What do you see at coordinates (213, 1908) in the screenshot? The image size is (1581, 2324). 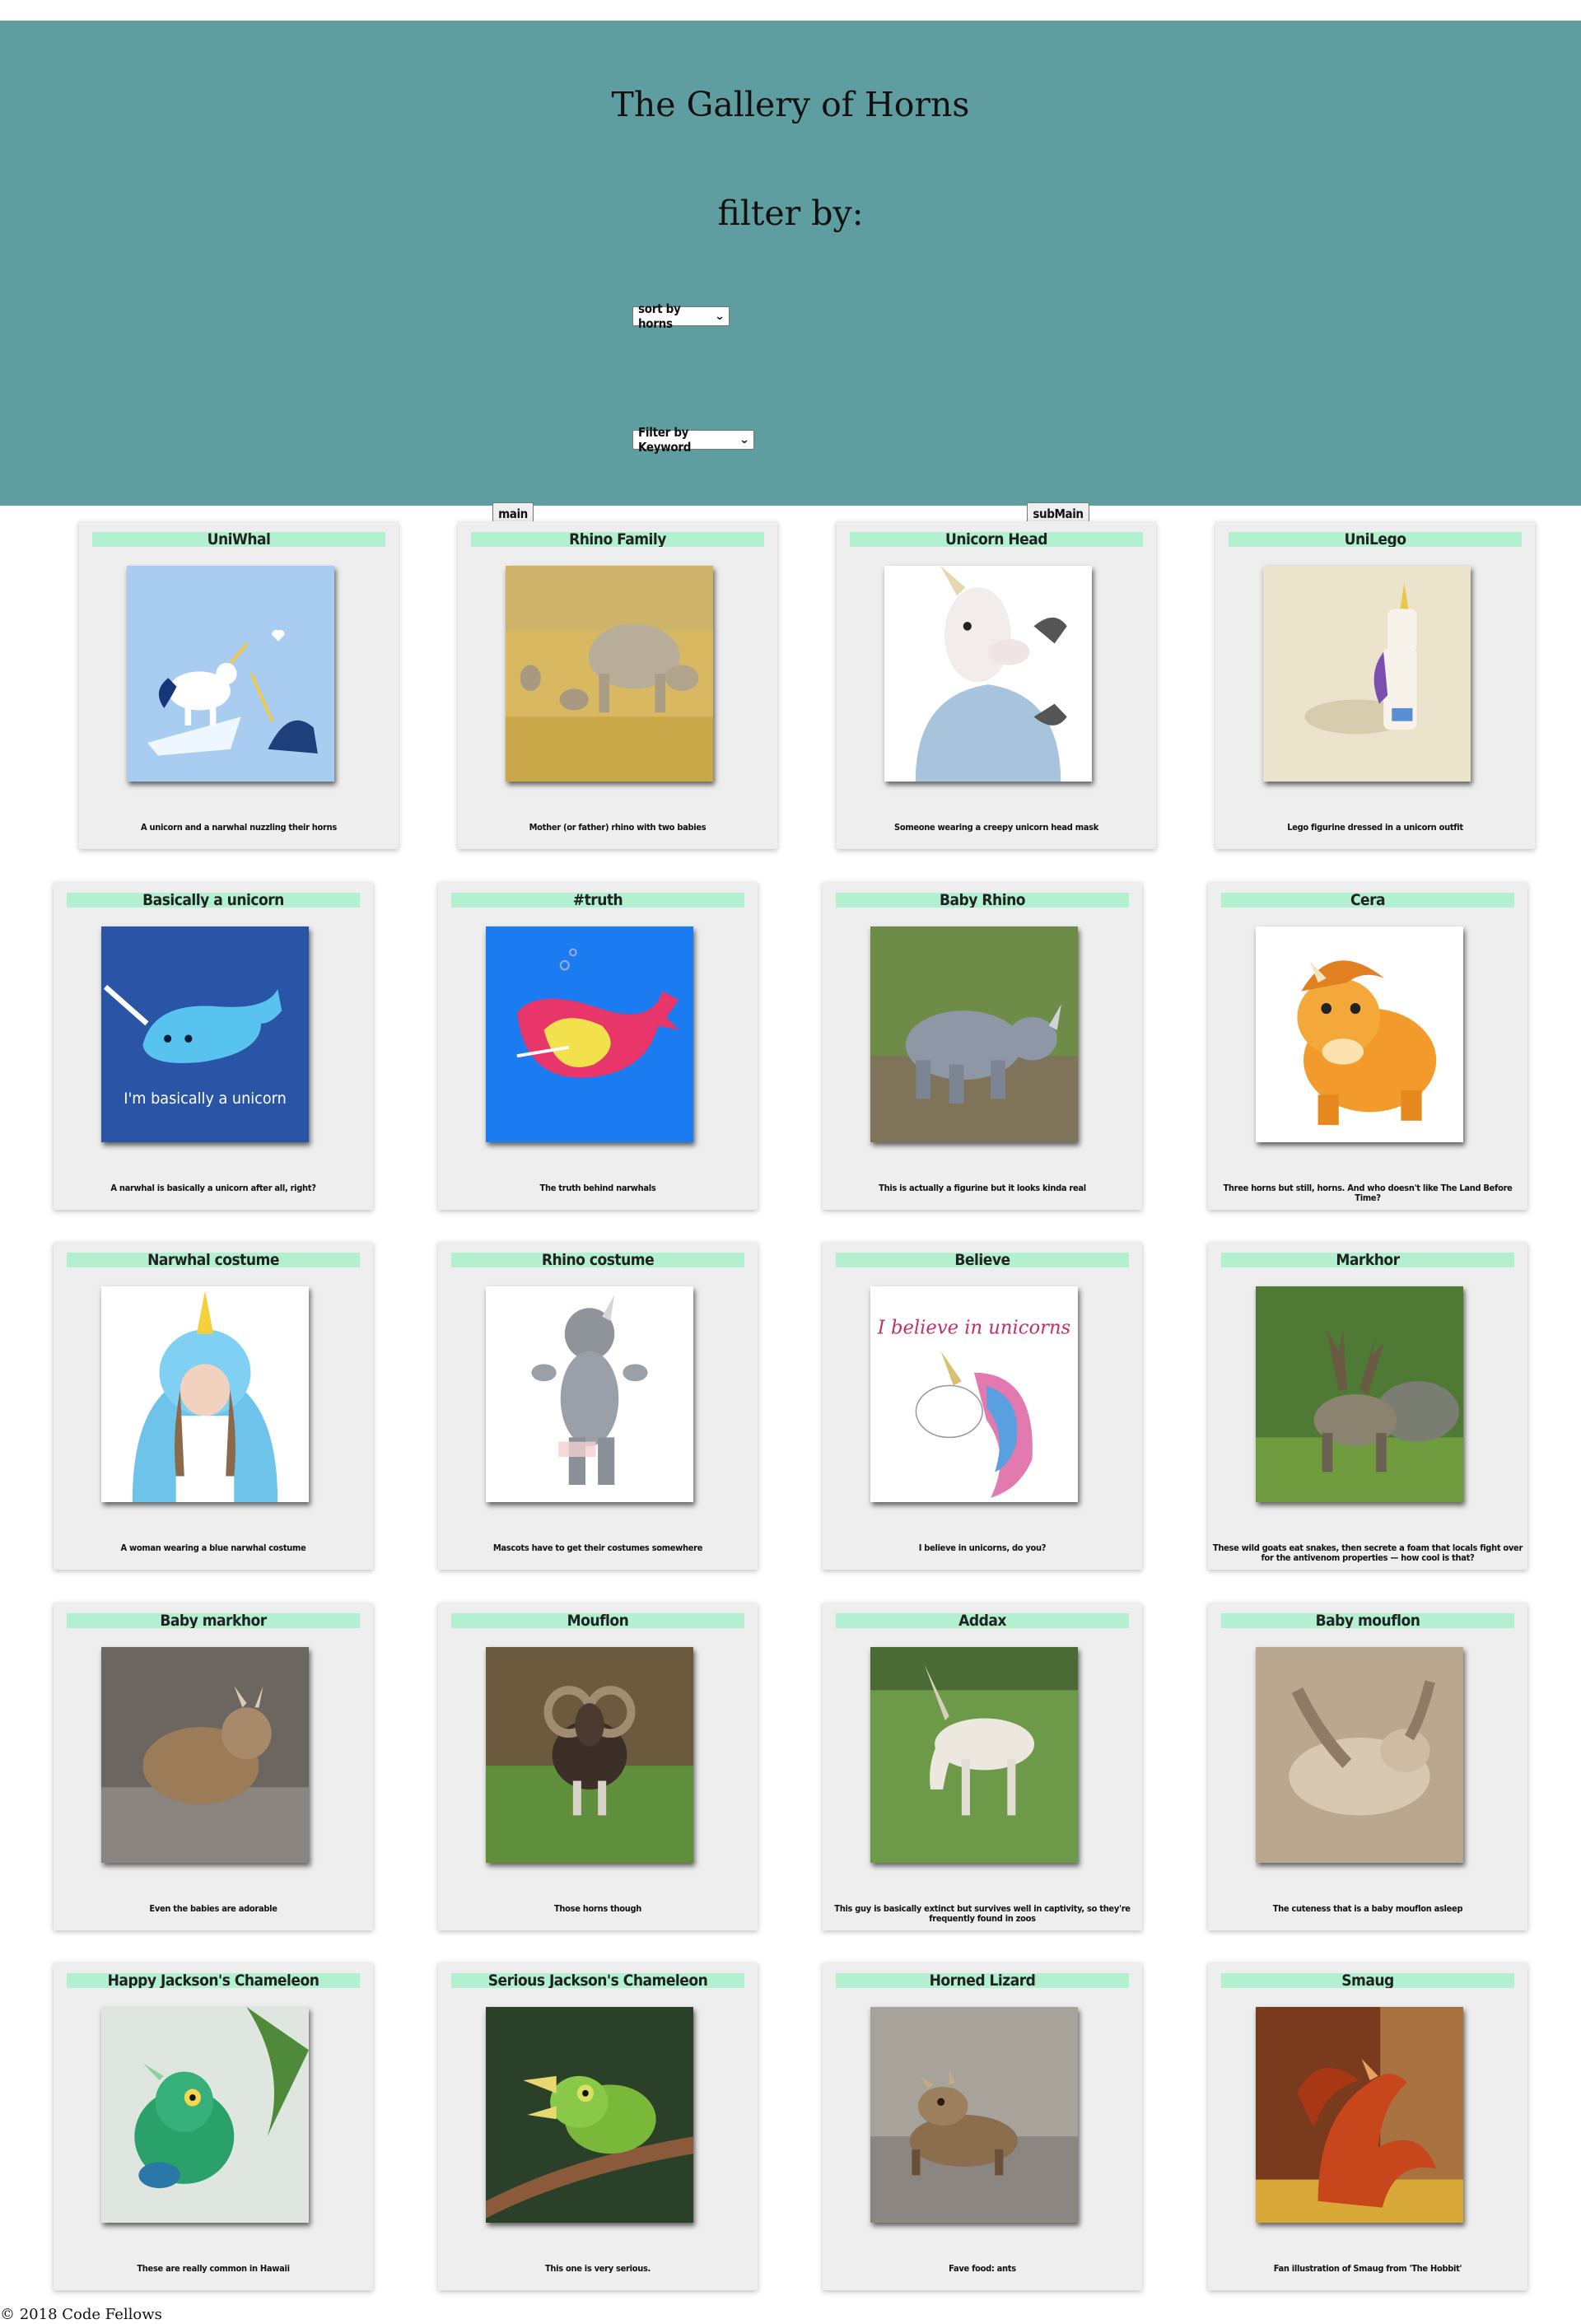 I see `card-description: Even the babies are adorable` at bounding box center [213, 1908].